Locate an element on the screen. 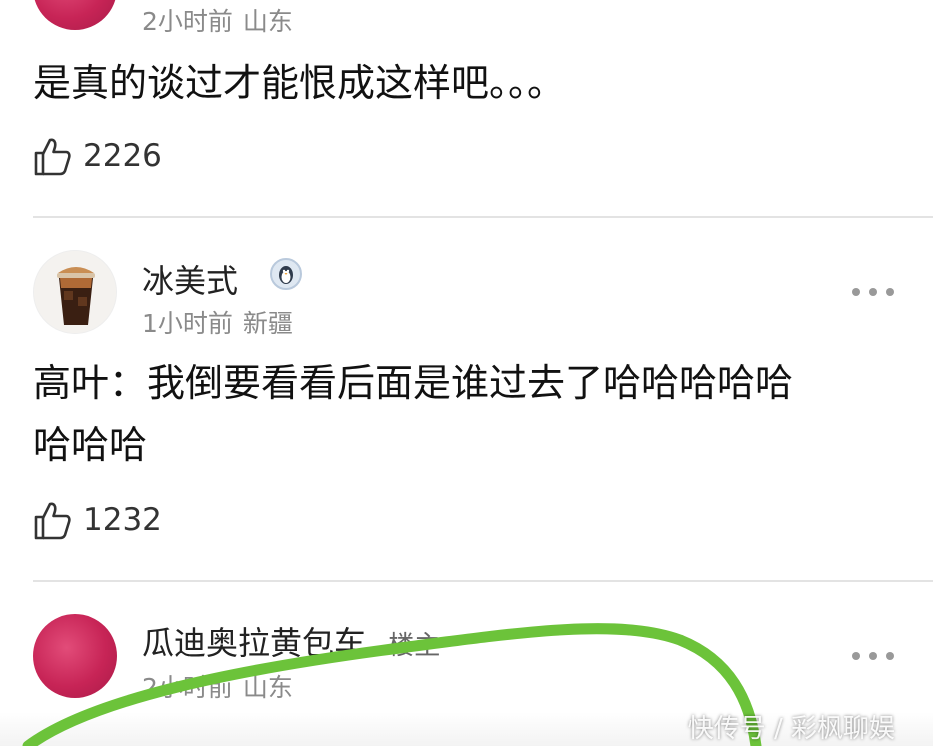 This screenshot has width=933, height=746. comment-meta: 1小时前 新疆 is located at coordinates (217, 322).